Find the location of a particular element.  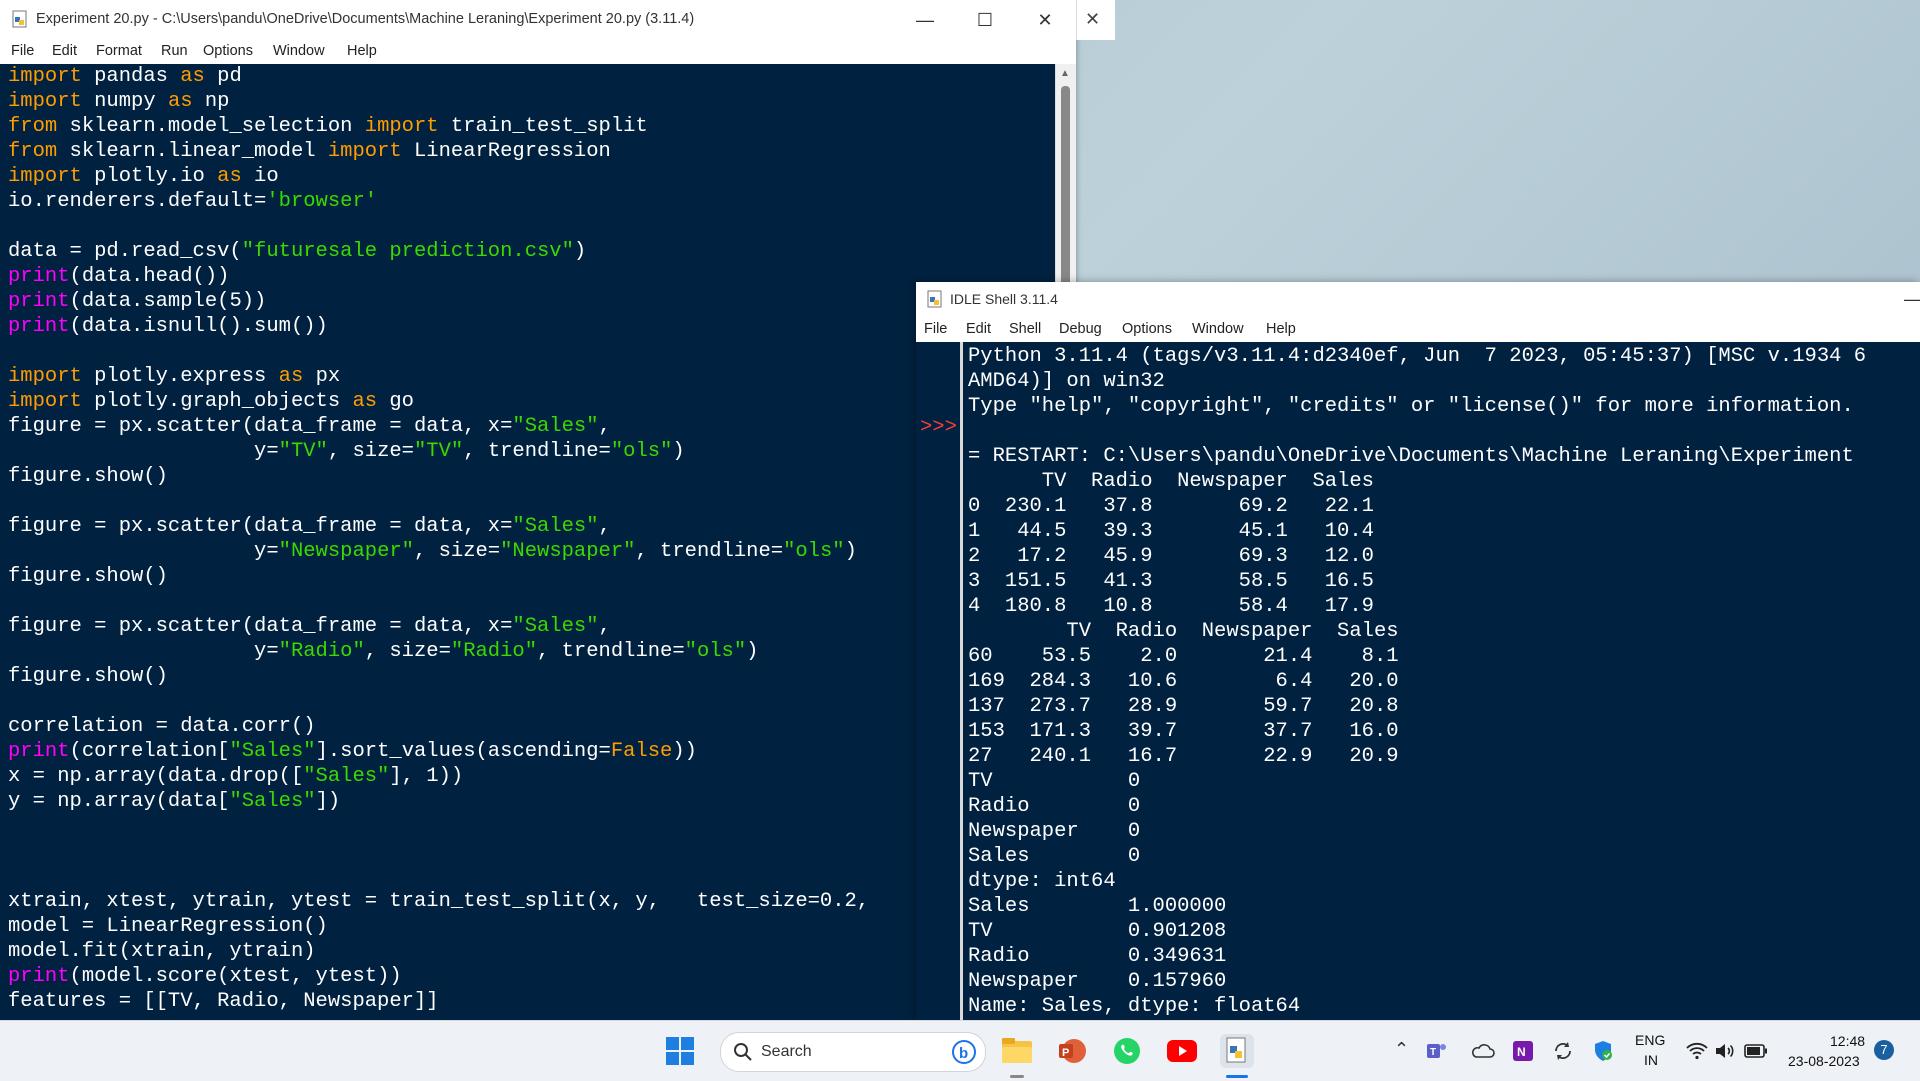

menu-file: File is located at coordinates (22, 51).